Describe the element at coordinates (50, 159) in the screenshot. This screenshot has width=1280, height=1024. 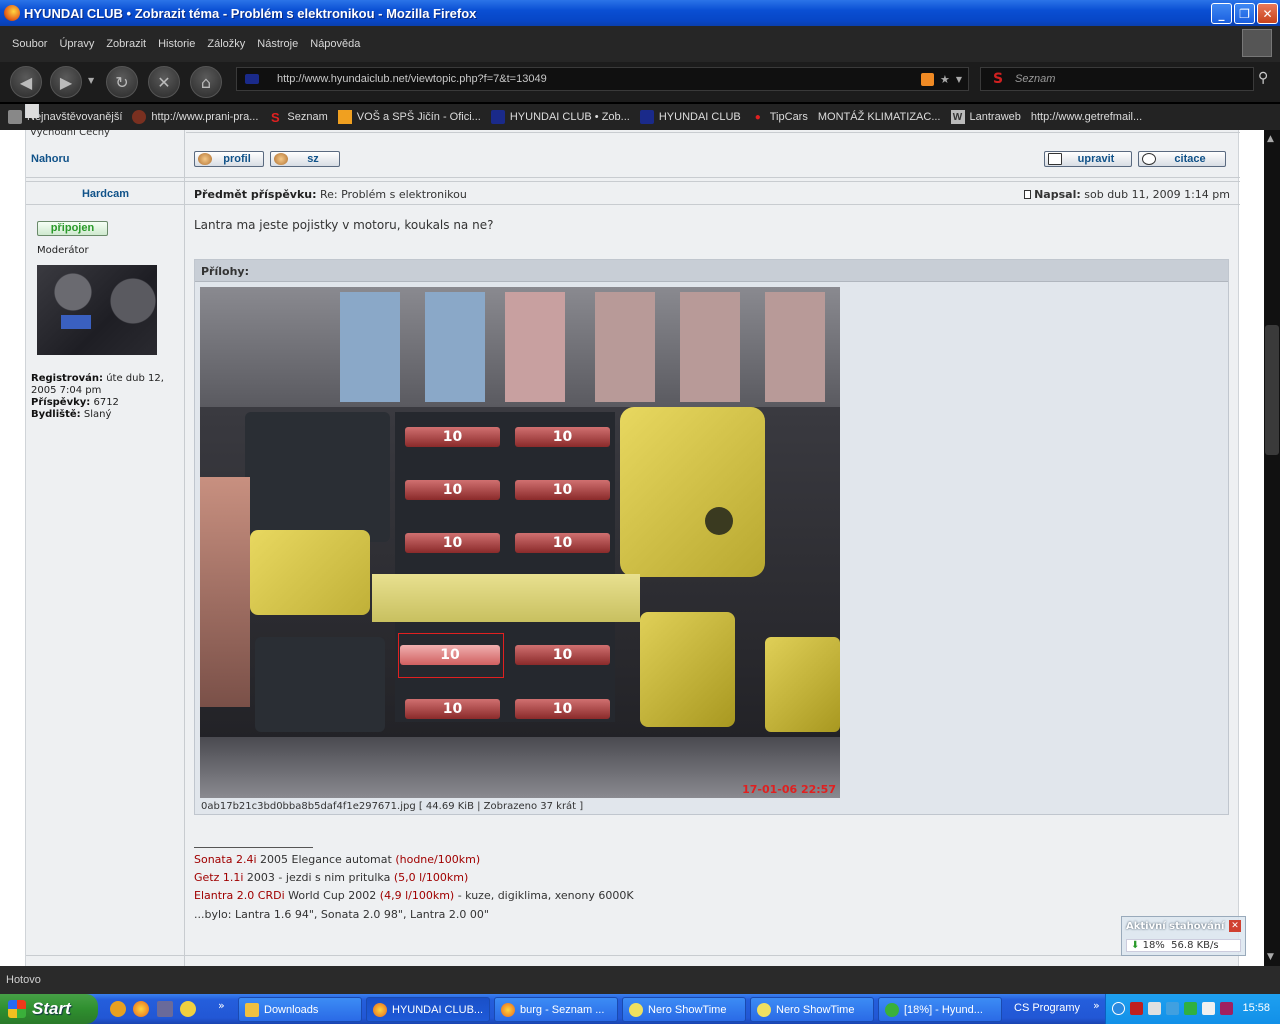
I see `back-to-top-link: Nahoru` at that location.